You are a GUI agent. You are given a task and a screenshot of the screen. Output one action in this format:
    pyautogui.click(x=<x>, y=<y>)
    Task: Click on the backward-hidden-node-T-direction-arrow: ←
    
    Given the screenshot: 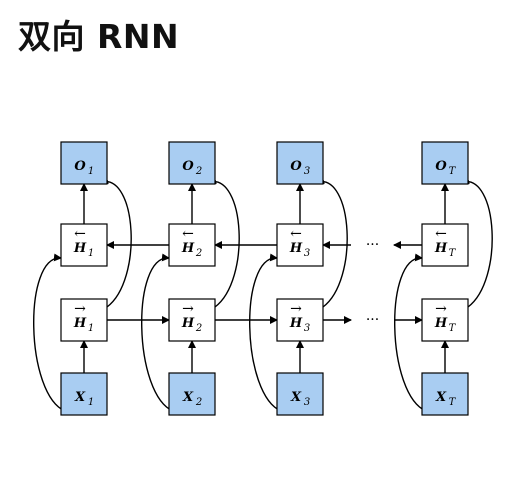 What is the action you would take?
    pyautogui.click(x=441, y=234)
    